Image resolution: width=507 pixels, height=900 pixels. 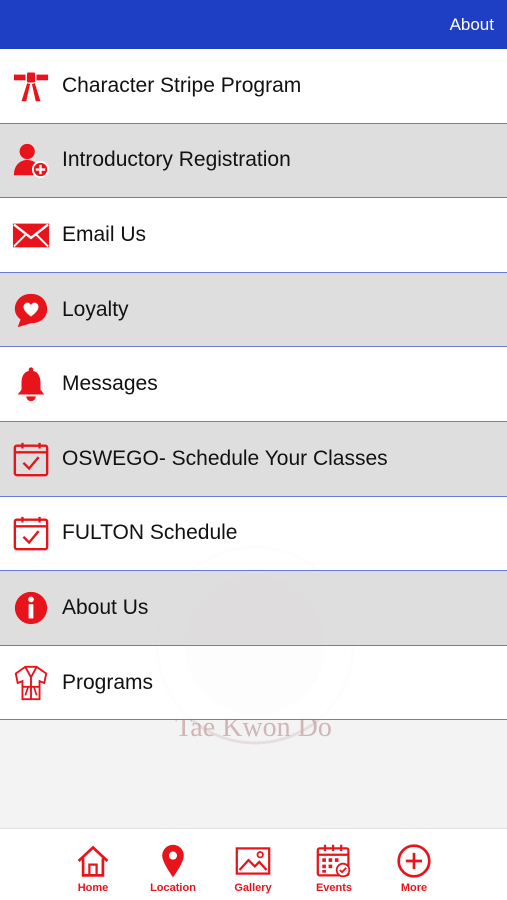 I want to click on menu-item-label: Introductory Registration, so click(x=176, y=160).